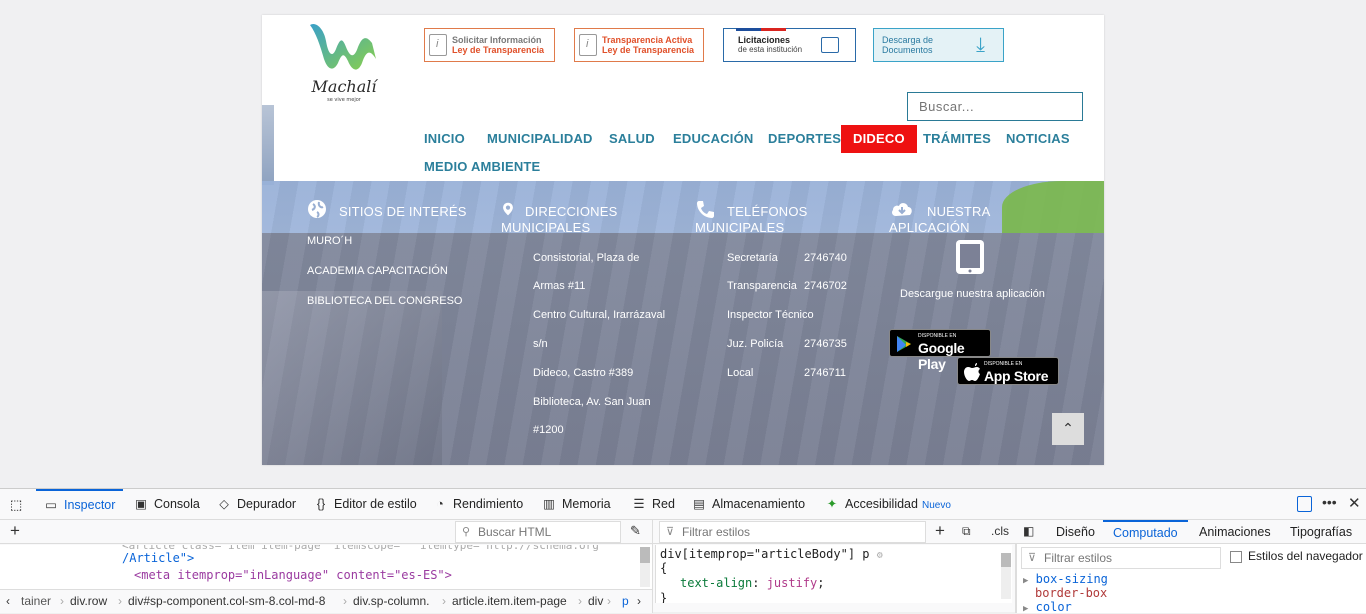 Image resolution: width=1366 pixels, height=614 pixels. What do you see at coordinates (384, 301) in the screenshot?
I see `link-biblioteca-congreso: BIBLIOTECA DEL CONGRESO` at bounding box center [384, 301].